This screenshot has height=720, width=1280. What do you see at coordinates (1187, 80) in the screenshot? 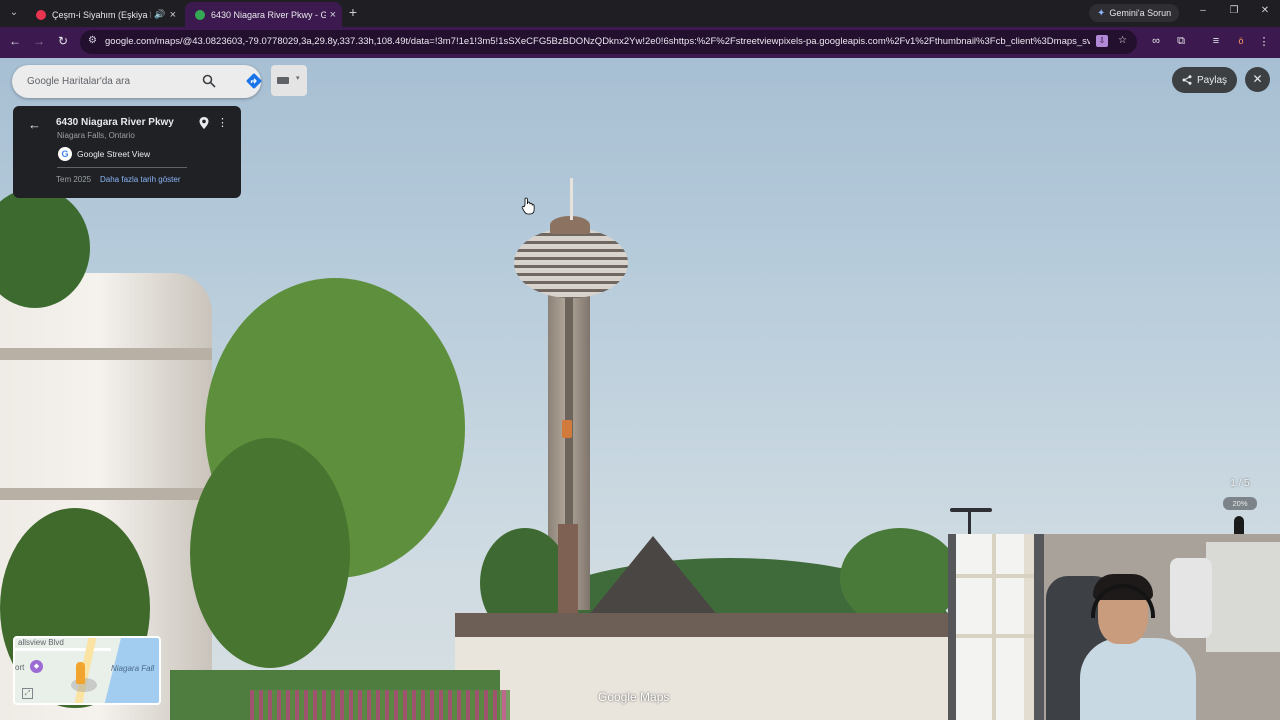
I see `share-icon` at bounding box center [1187, 80].